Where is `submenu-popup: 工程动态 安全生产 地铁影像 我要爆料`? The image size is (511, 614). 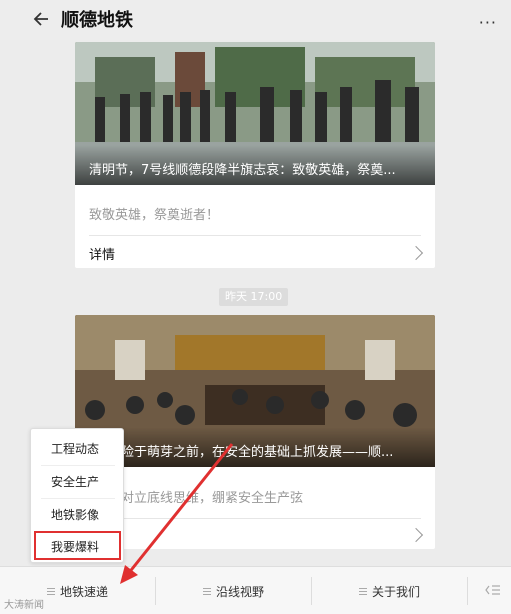 submenu-popup: 工程动态 安全生产 地铁影像 我要爆料 is located at coordinates (77, 495).